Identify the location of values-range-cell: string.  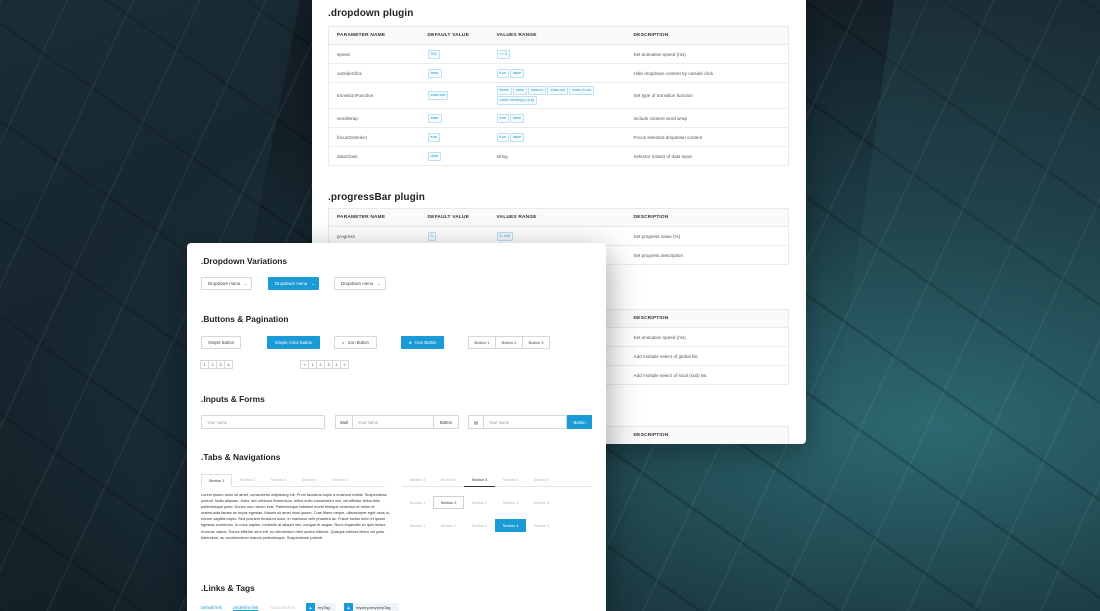
(557, 156).